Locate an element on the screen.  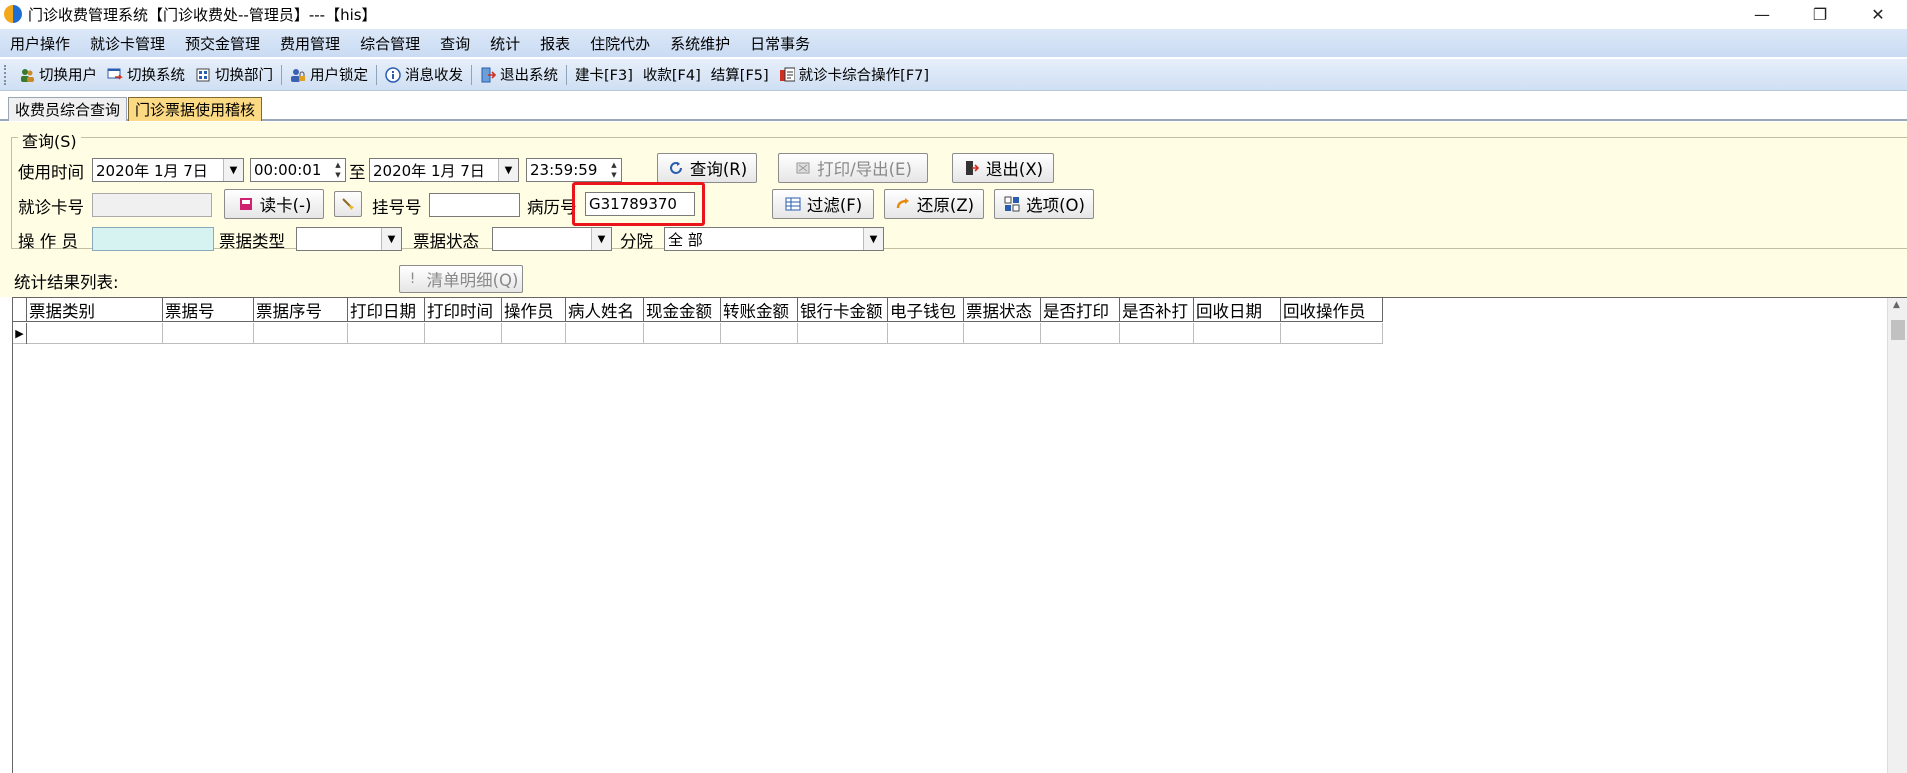
date-to-picker: 2020年 1月 7日 ▼ is located at coordinates (444, 170).